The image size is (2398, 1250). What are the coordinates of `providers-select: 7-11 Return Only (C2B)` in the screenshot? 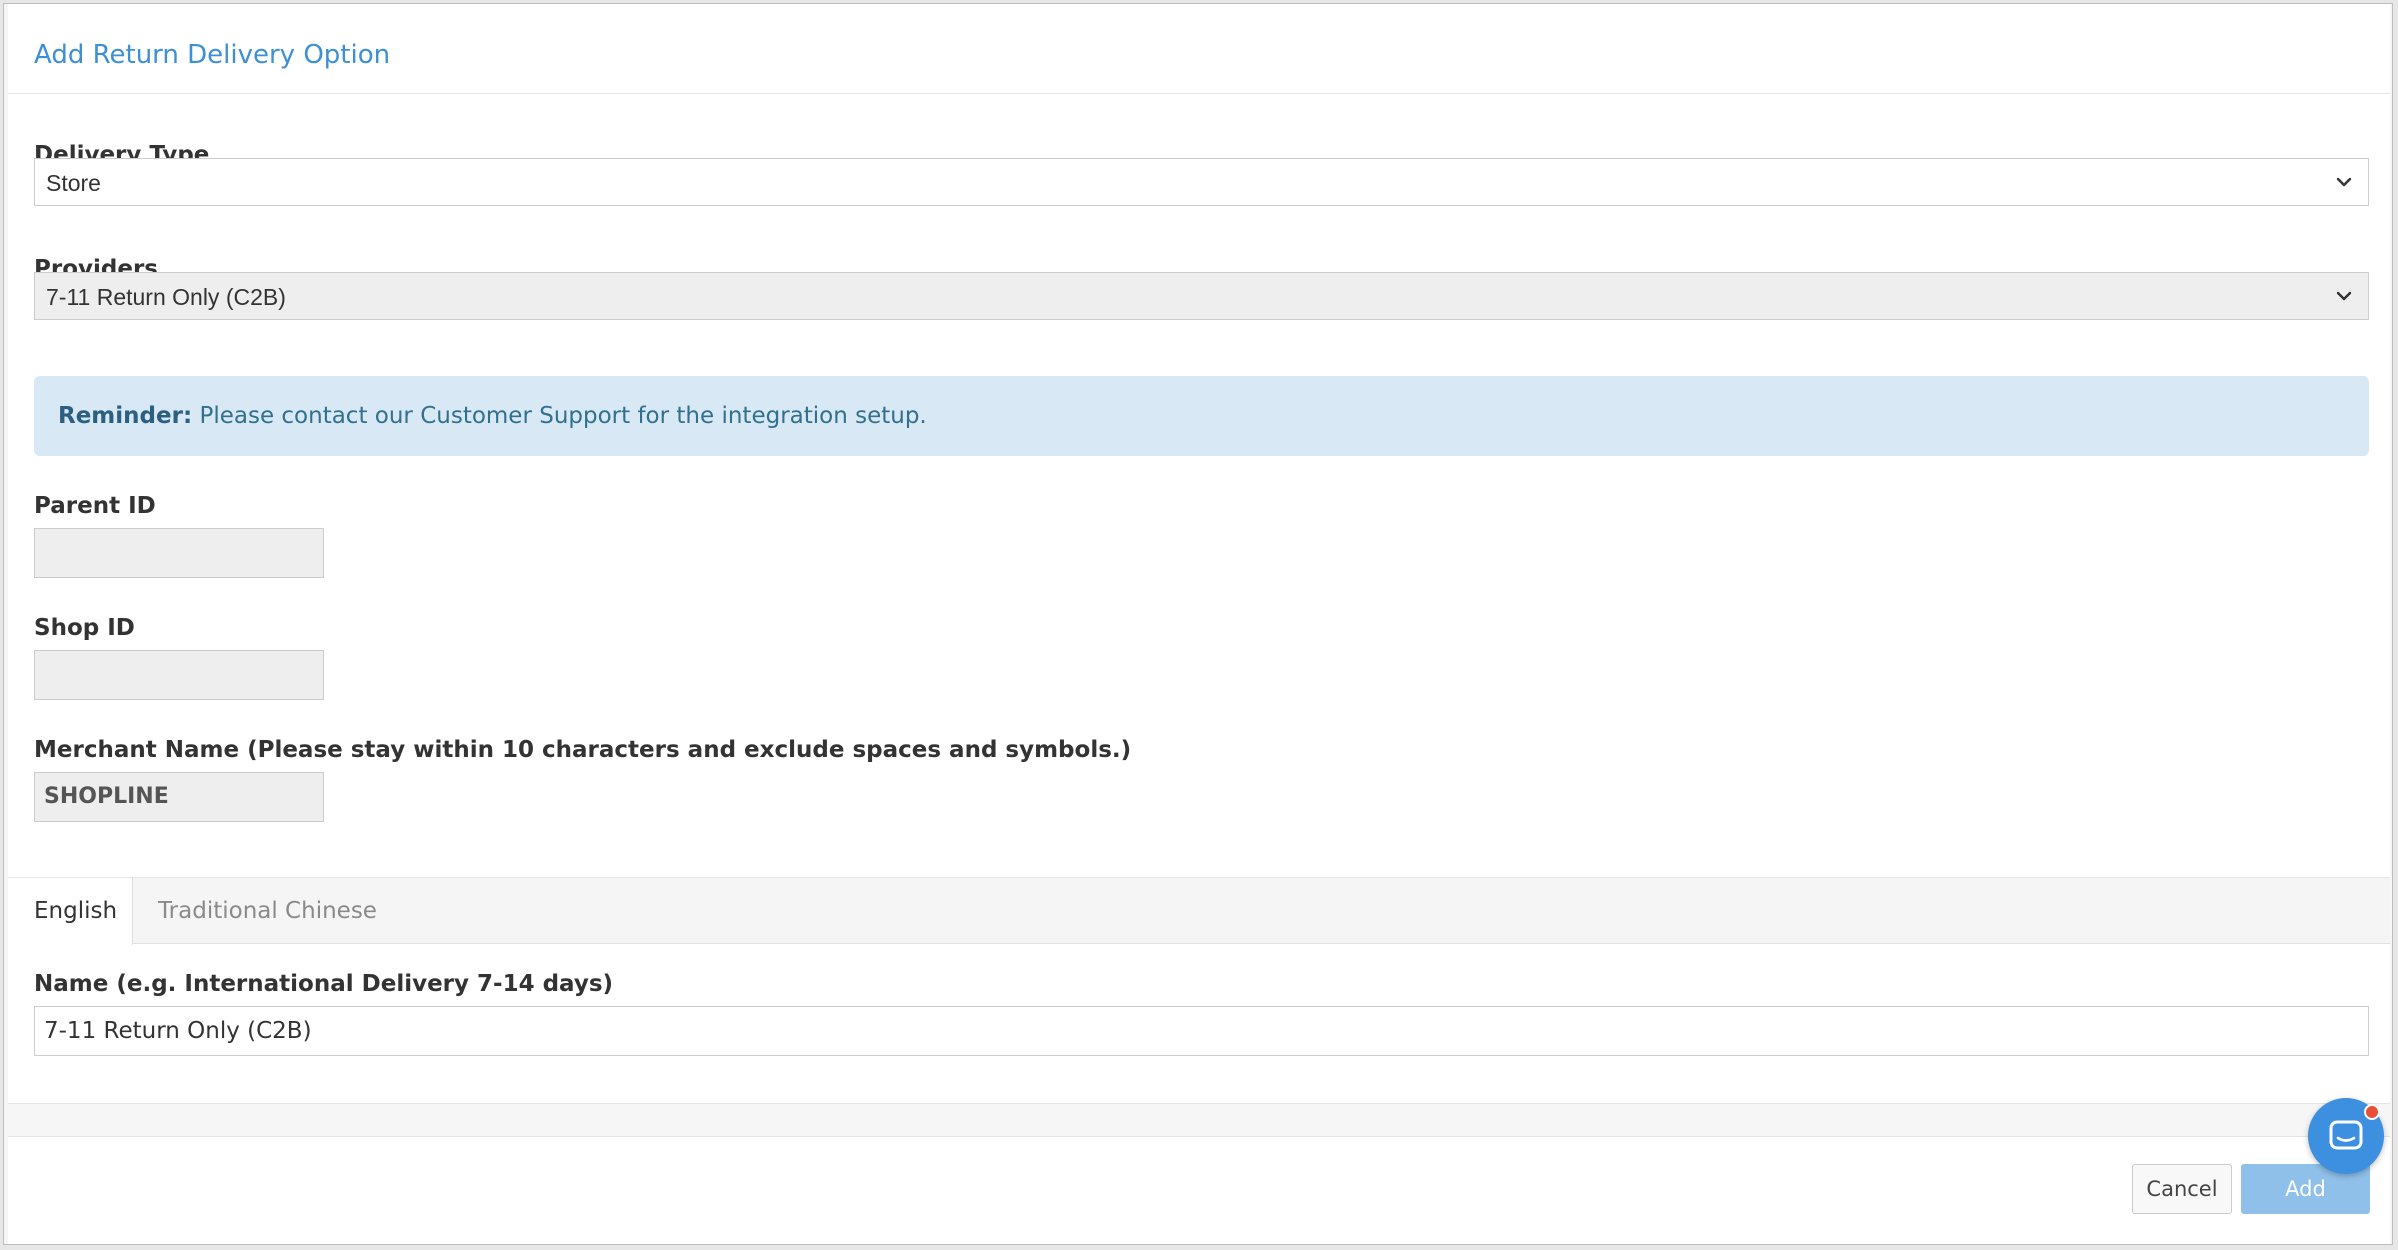 It's located at (1201, 296).